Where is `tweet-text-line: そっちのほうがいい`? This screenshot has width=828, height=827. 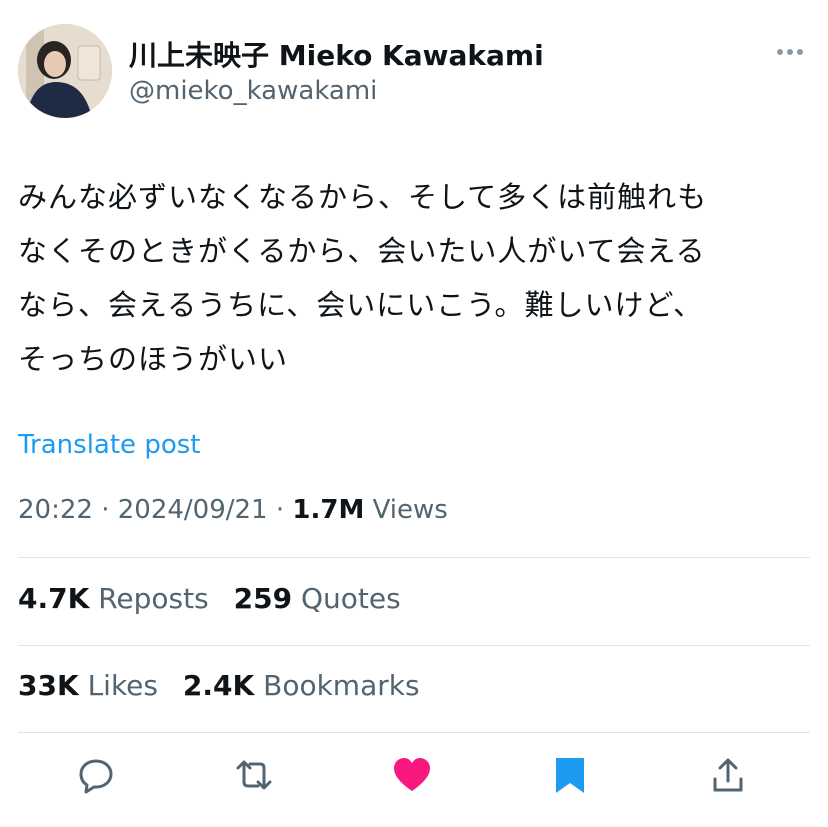 tweet-text-line: そっちのほうがいい is located at coordinates (153, 359).